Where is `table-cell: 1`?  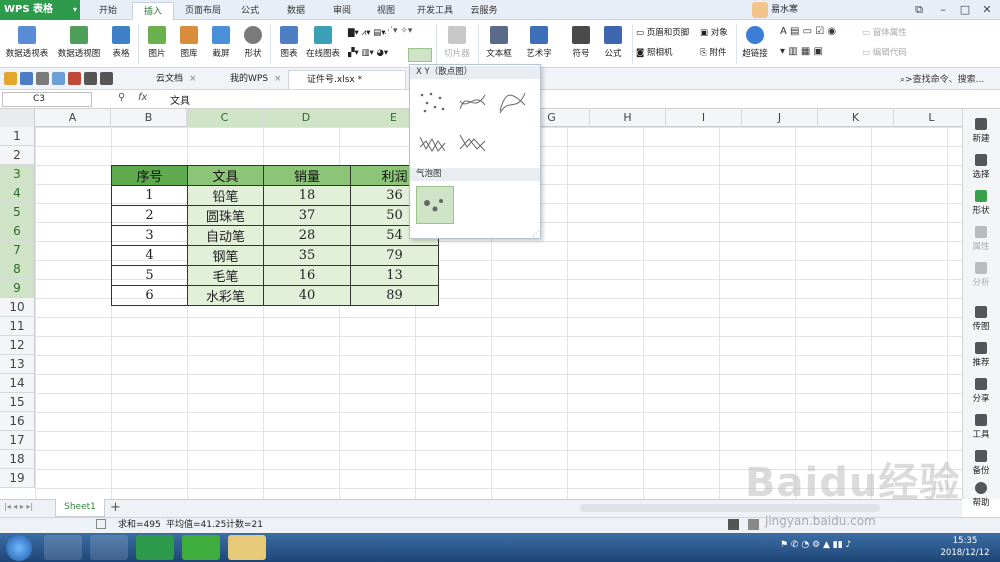
table-cell: 1 is located at coordinates (149, 195).